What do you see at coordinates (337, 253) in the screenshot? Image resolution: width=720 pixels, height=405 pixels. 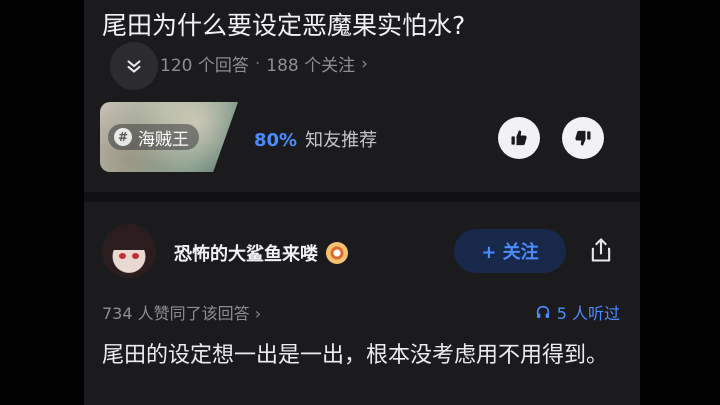 I see `badge-icon` at bounding box center [337, 253].